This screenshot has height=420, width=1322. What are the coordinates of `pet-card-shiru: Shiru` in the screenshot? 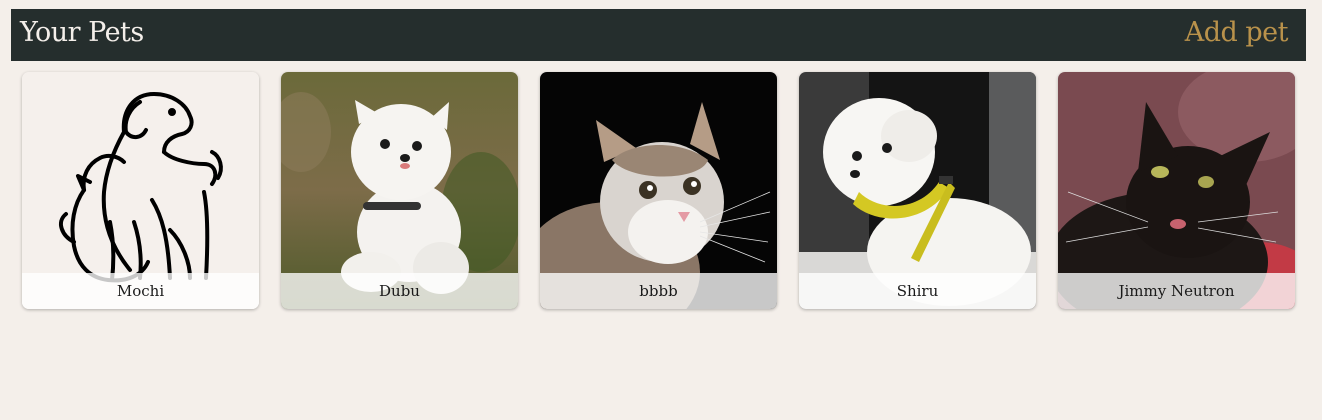 It's located at (917, 190).